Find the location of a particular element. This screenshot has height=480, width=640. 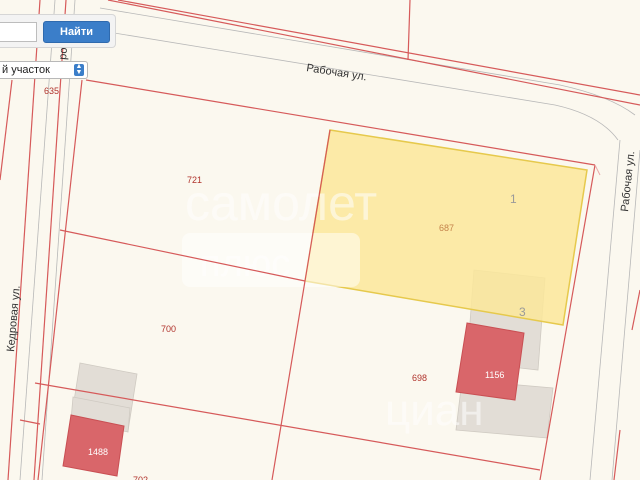

plot-label-635: 635 is located at coordinates (51, 91).